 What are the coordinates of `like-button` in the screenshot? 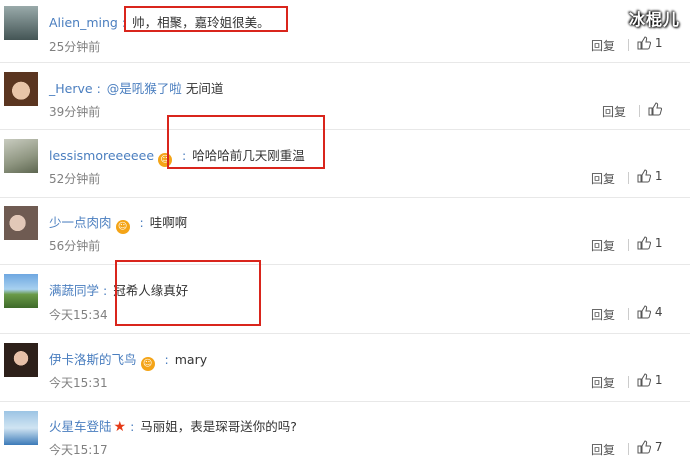 It's located at (655, 109).